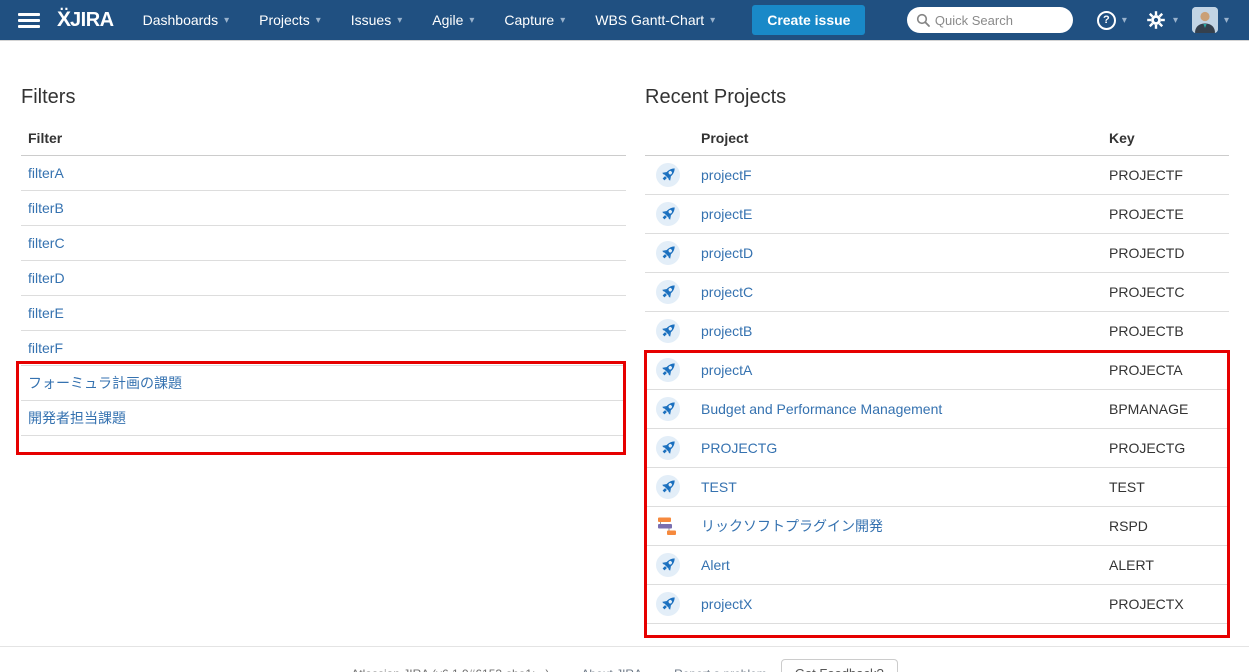  I want to click on menu-wbs-gantt-chart: WBS Gantt-Chart ▾, so click(655, 20).